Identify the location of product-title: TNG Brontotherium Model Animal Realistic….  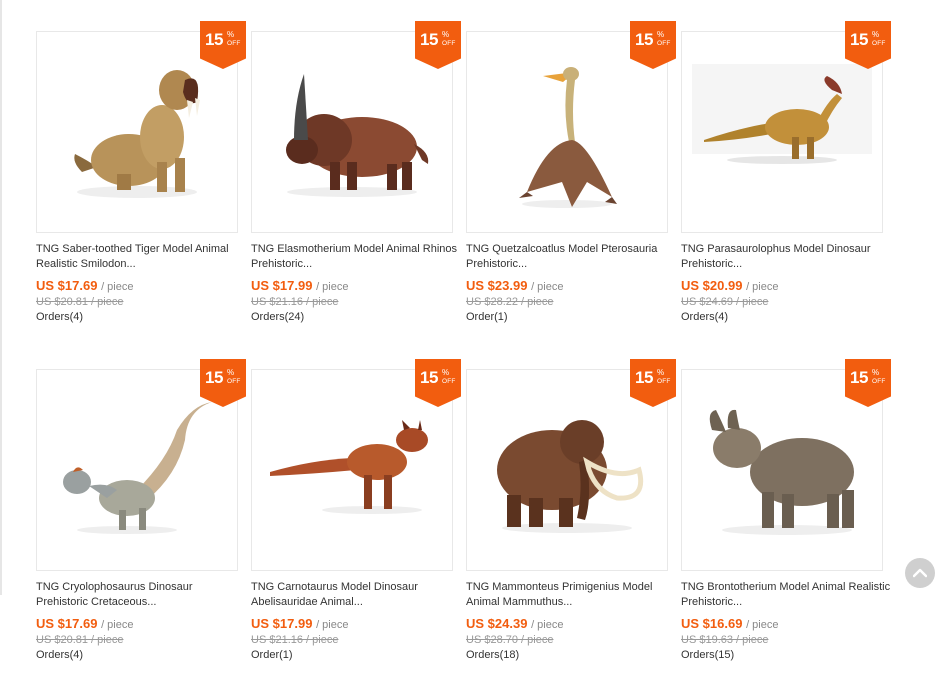
(786, 595).